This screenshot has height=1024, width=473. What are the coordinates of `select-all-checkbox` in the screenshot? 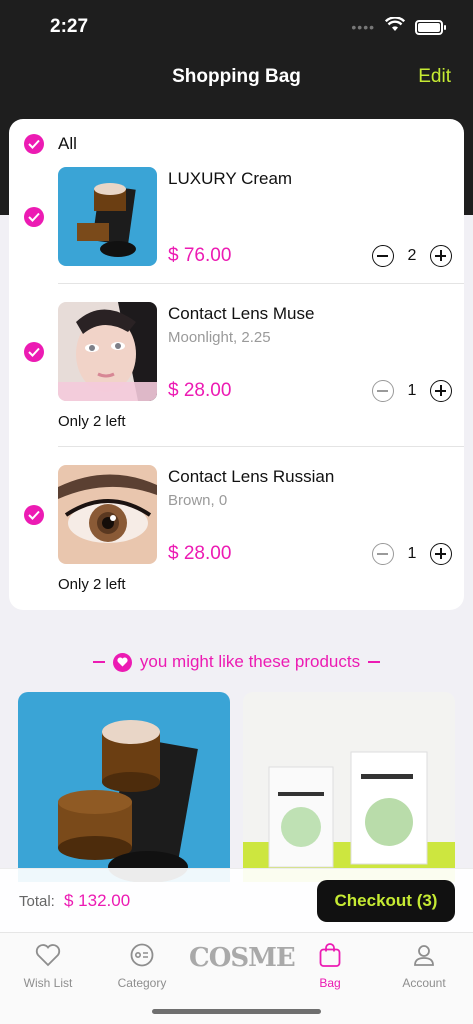 It's located at (34, 144).